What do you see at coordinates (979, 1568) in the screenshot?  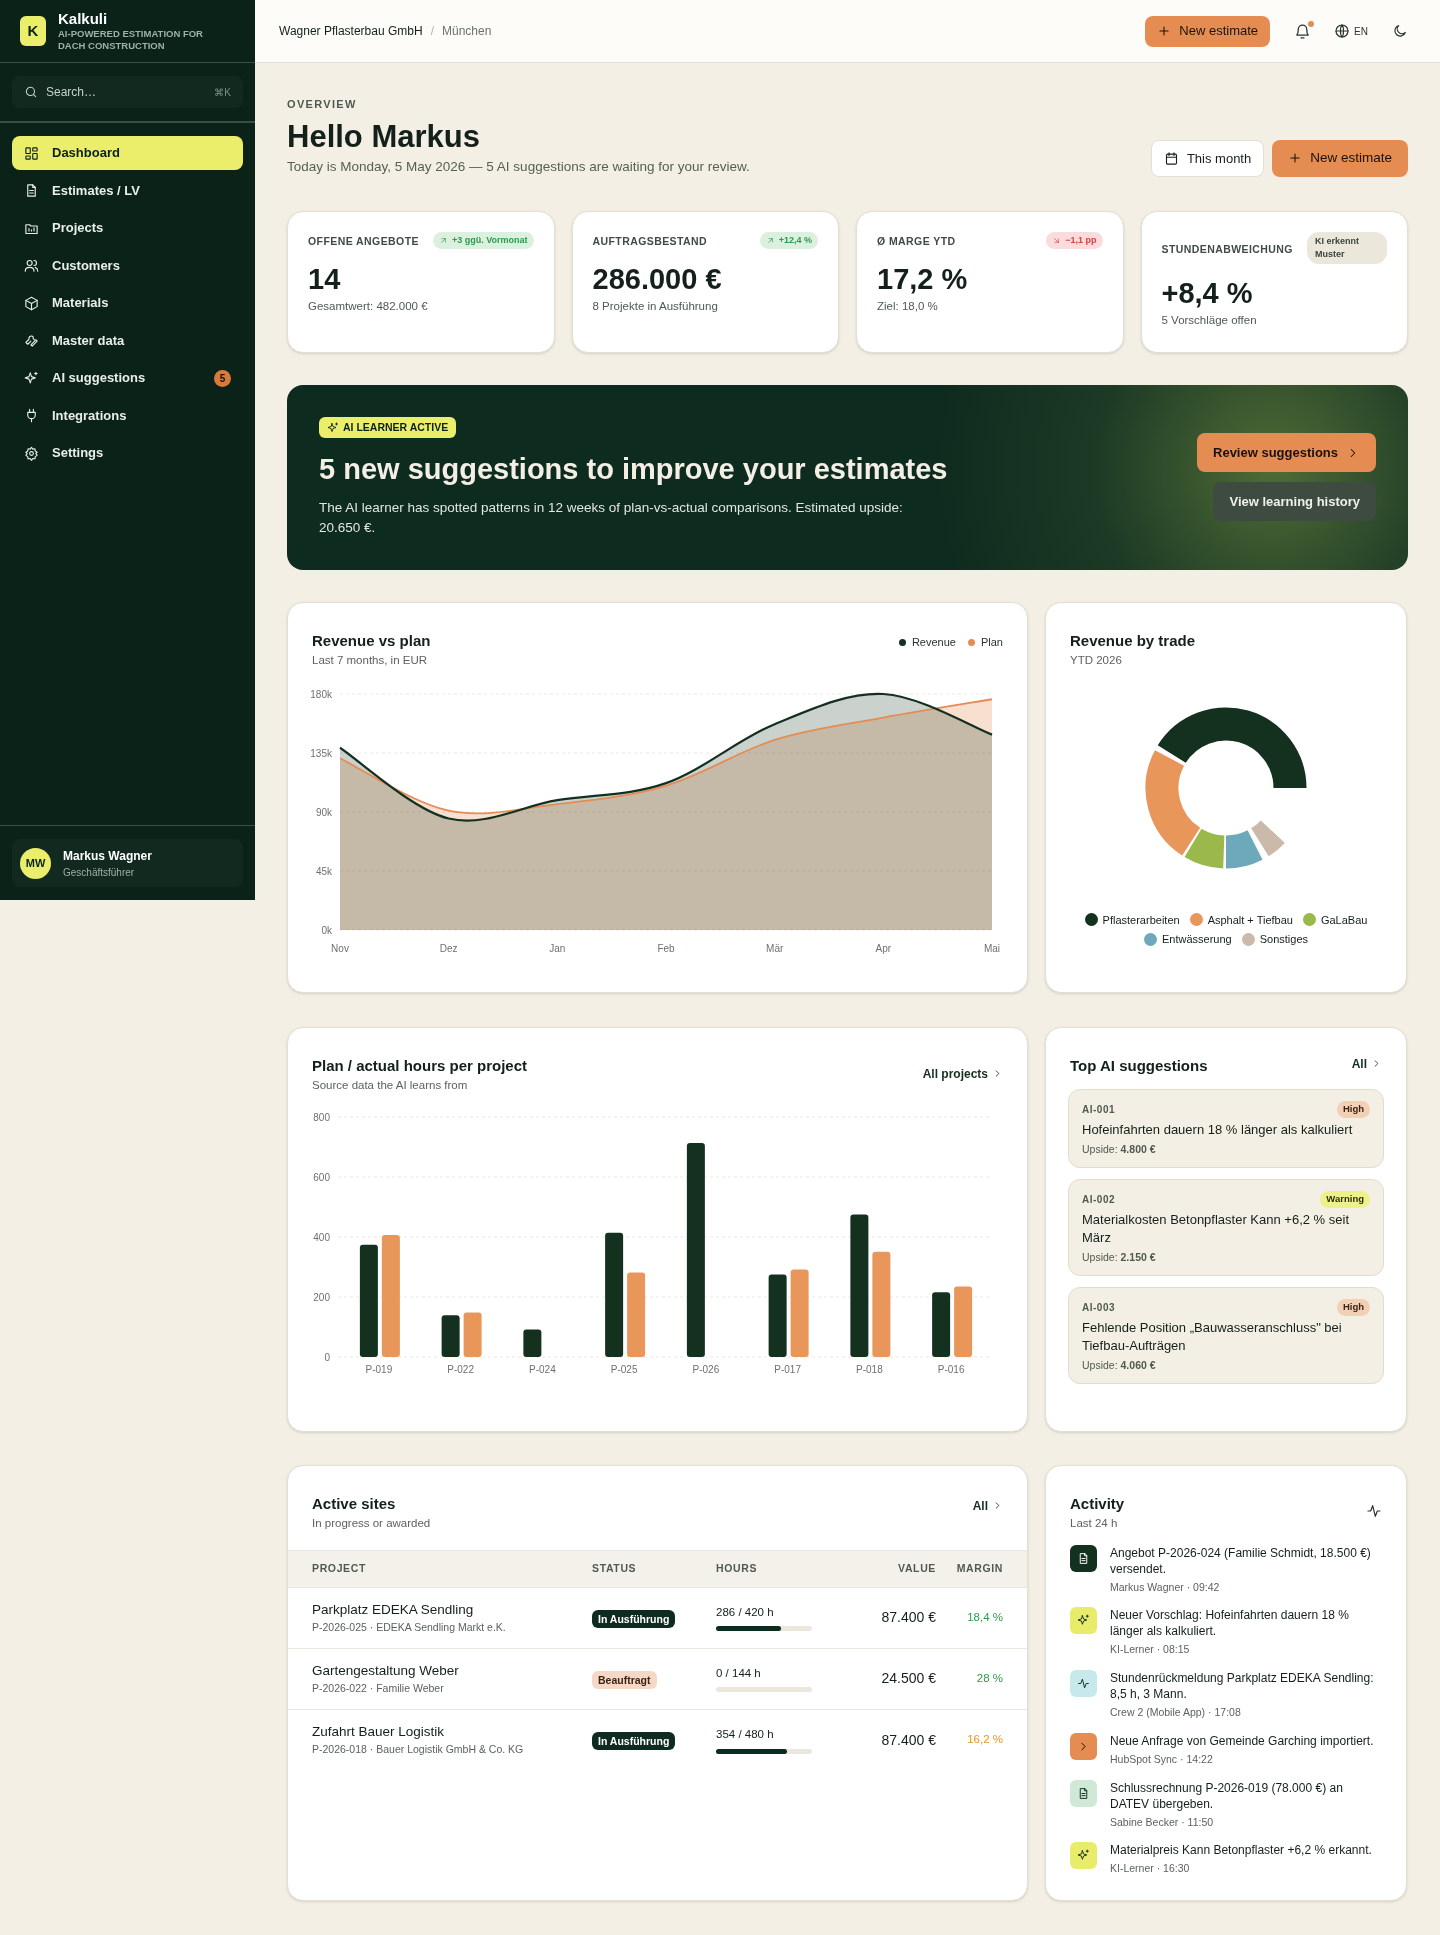 I see `column-header: MARGIN` at bounding box center [979, 1568].